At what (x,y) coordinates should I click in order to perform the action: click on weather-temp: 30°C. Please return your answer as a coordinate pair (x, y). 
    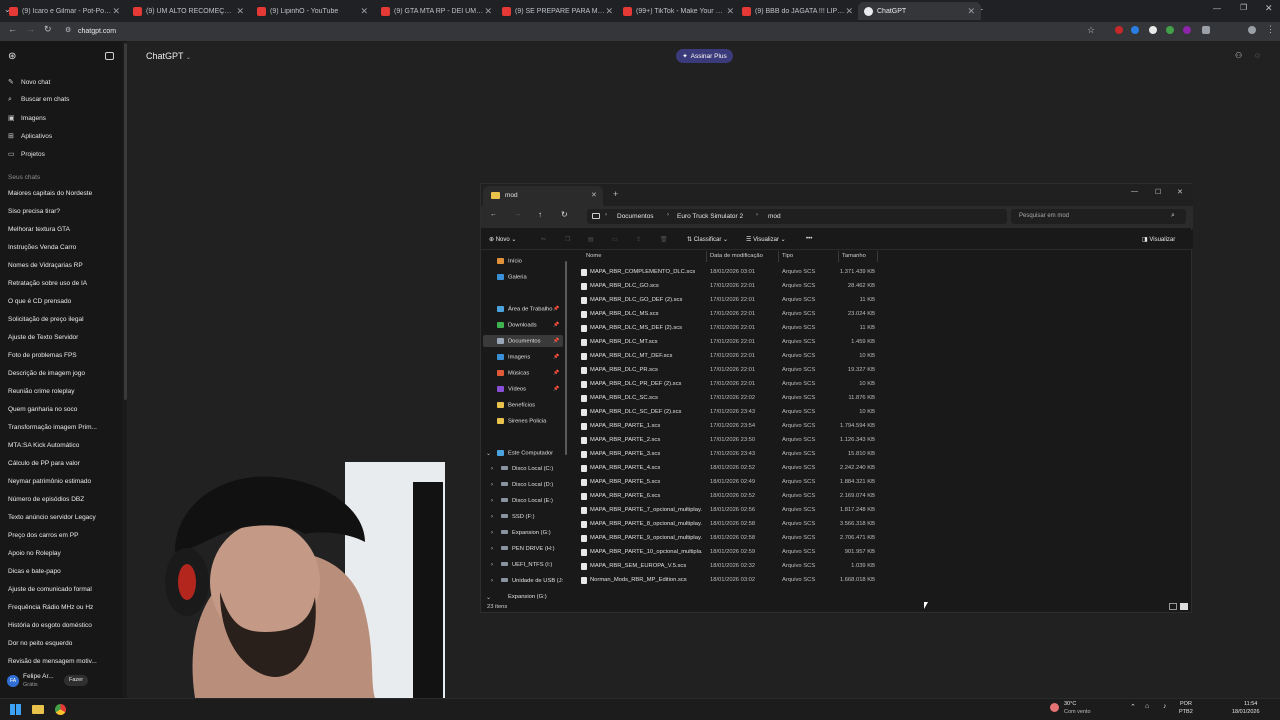
    Looking at the image, I should click on (1070, 704).